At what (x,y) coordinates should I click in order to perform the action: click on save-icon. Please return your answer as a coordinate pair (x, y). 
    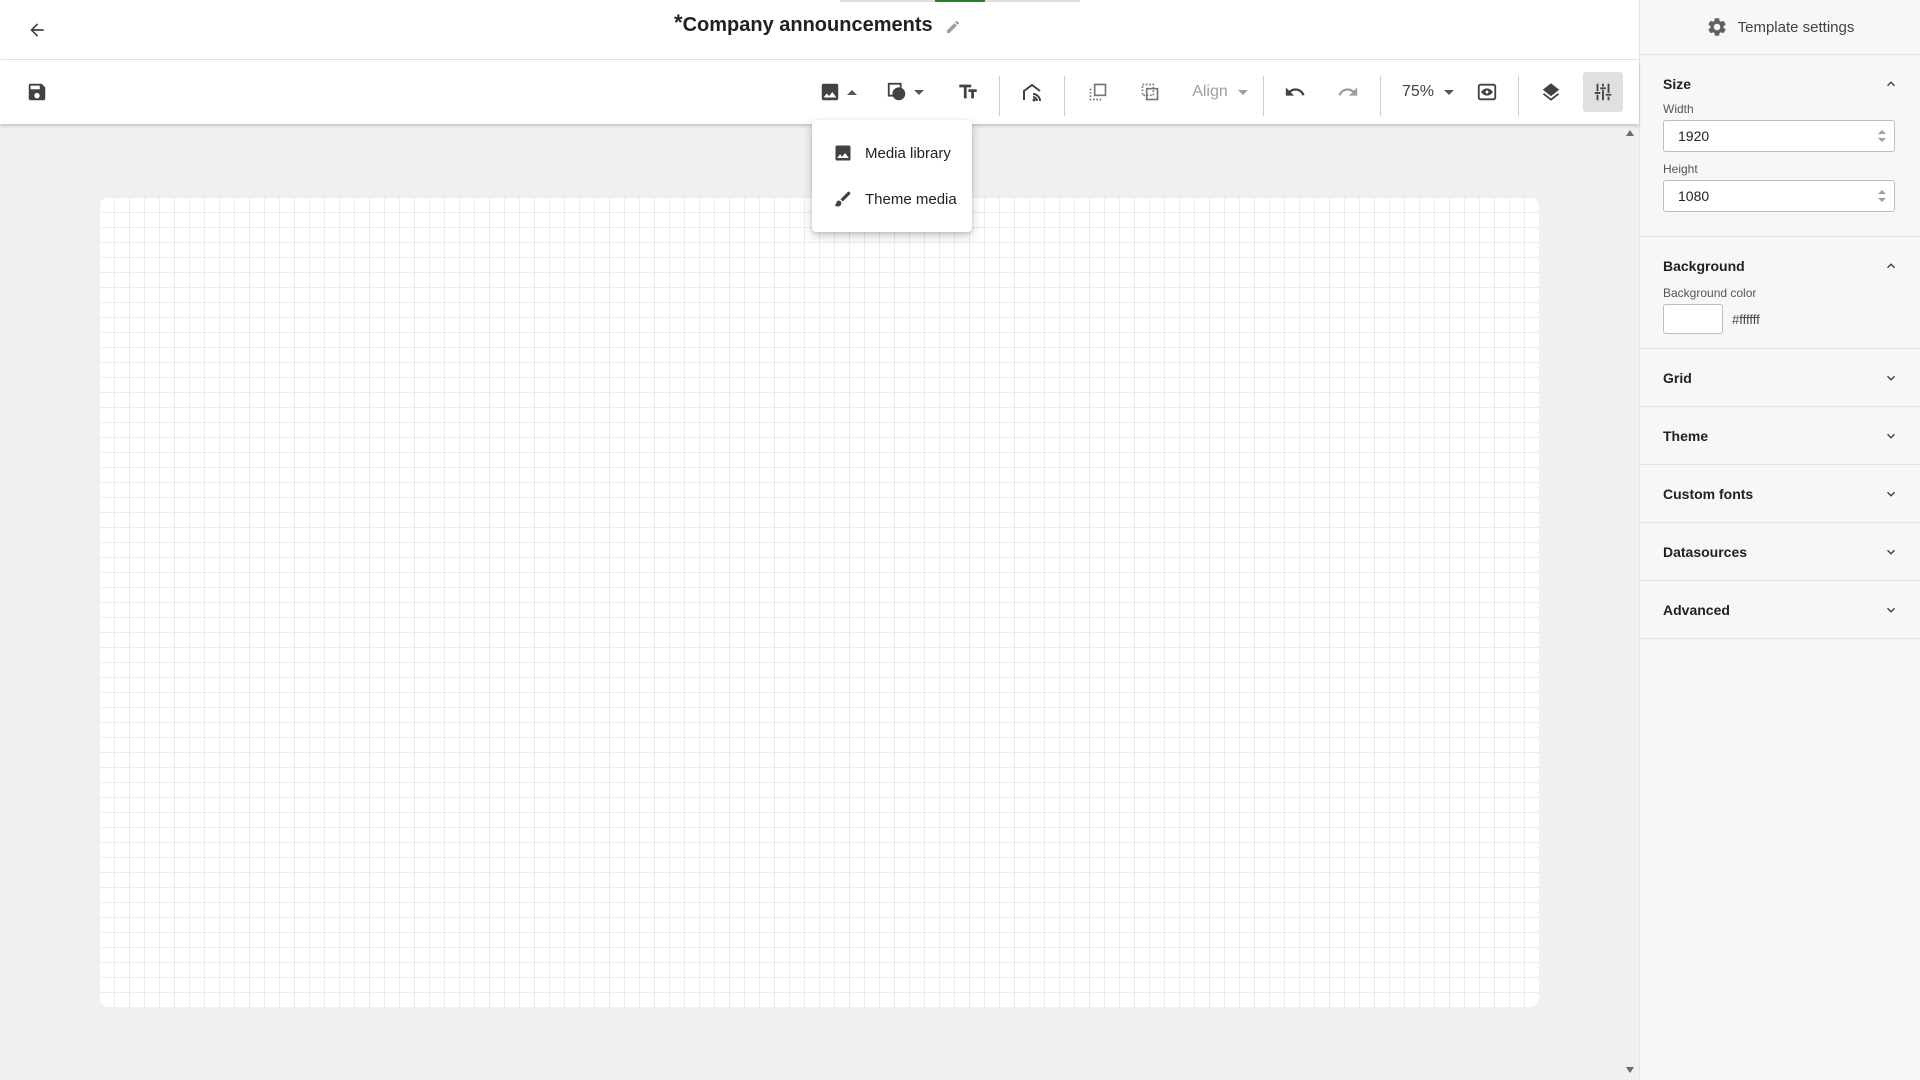
    Looking at the image, I should click on (37, 92).